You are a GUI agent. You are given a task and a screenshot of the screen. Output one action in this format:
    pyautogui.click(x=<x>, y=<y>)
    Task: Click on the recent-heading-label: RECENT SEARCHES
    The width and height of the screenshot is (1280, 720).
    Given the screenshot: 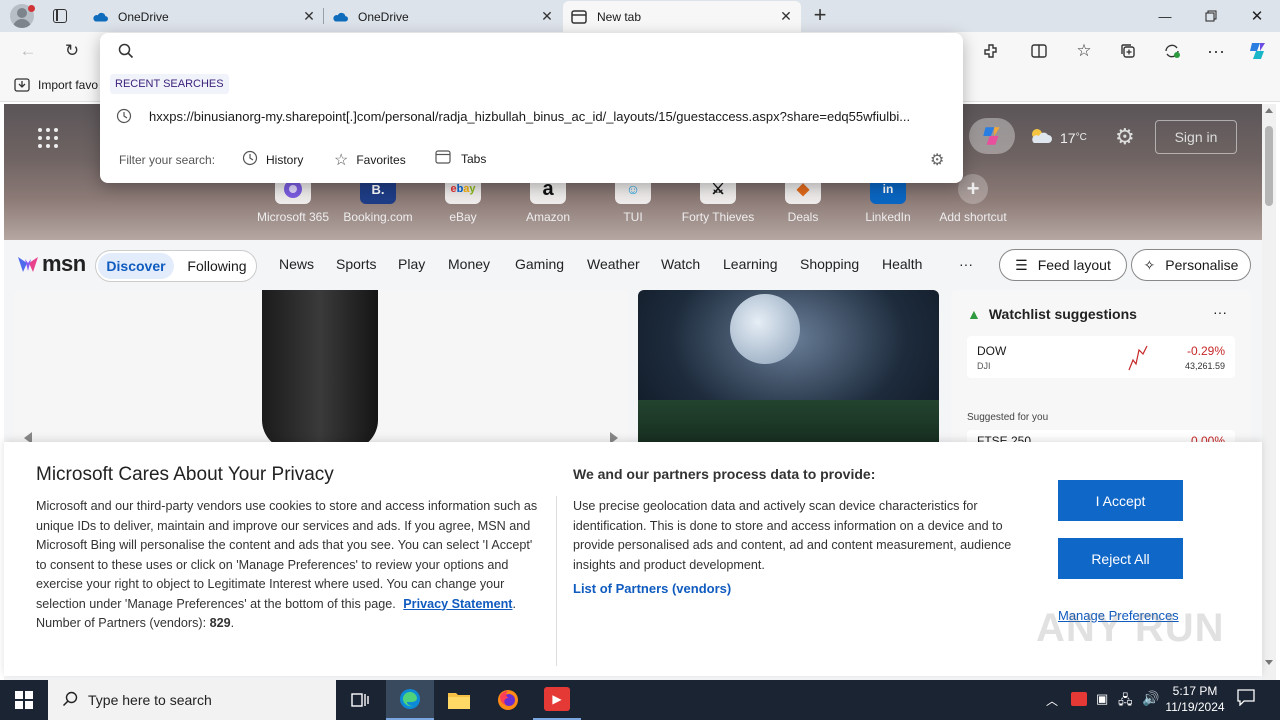 What is the action you would take?
    pyautogui.click(x=169, y=84)
    